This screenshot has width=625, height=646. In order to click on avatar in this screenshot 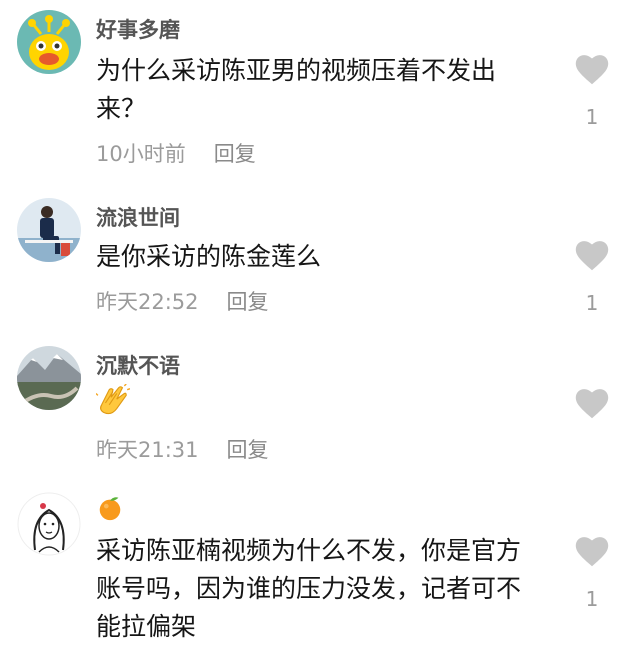, I will do `click(49, 524)`.